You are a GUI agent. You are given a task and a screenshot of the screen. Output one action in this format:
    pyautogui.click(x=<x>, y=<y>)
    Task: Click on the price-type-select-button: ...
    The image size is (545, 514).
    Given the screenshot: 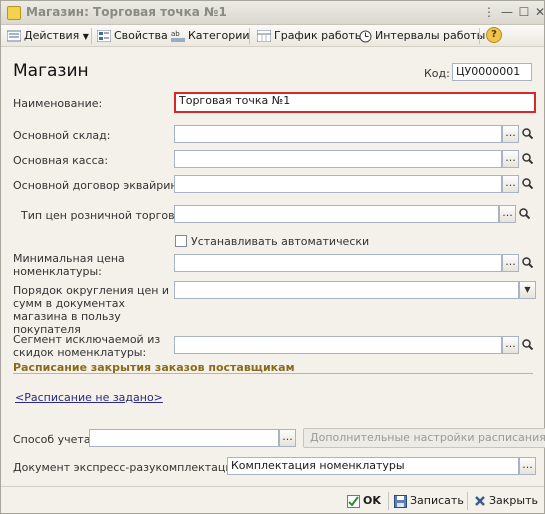 What is the action you would take?
    pyautogui.click(x=507, y=214)
    